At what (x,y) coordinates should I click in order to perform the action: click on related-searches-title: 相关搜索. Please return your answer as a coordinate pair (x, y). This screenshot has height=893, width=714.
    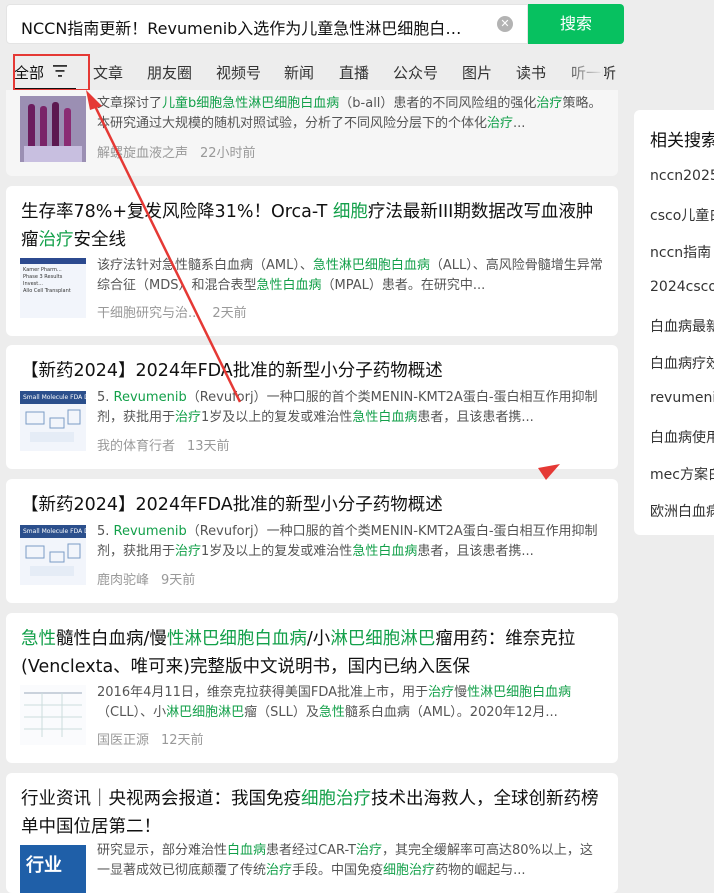
    Looking at the image, I should click on (682, 141).